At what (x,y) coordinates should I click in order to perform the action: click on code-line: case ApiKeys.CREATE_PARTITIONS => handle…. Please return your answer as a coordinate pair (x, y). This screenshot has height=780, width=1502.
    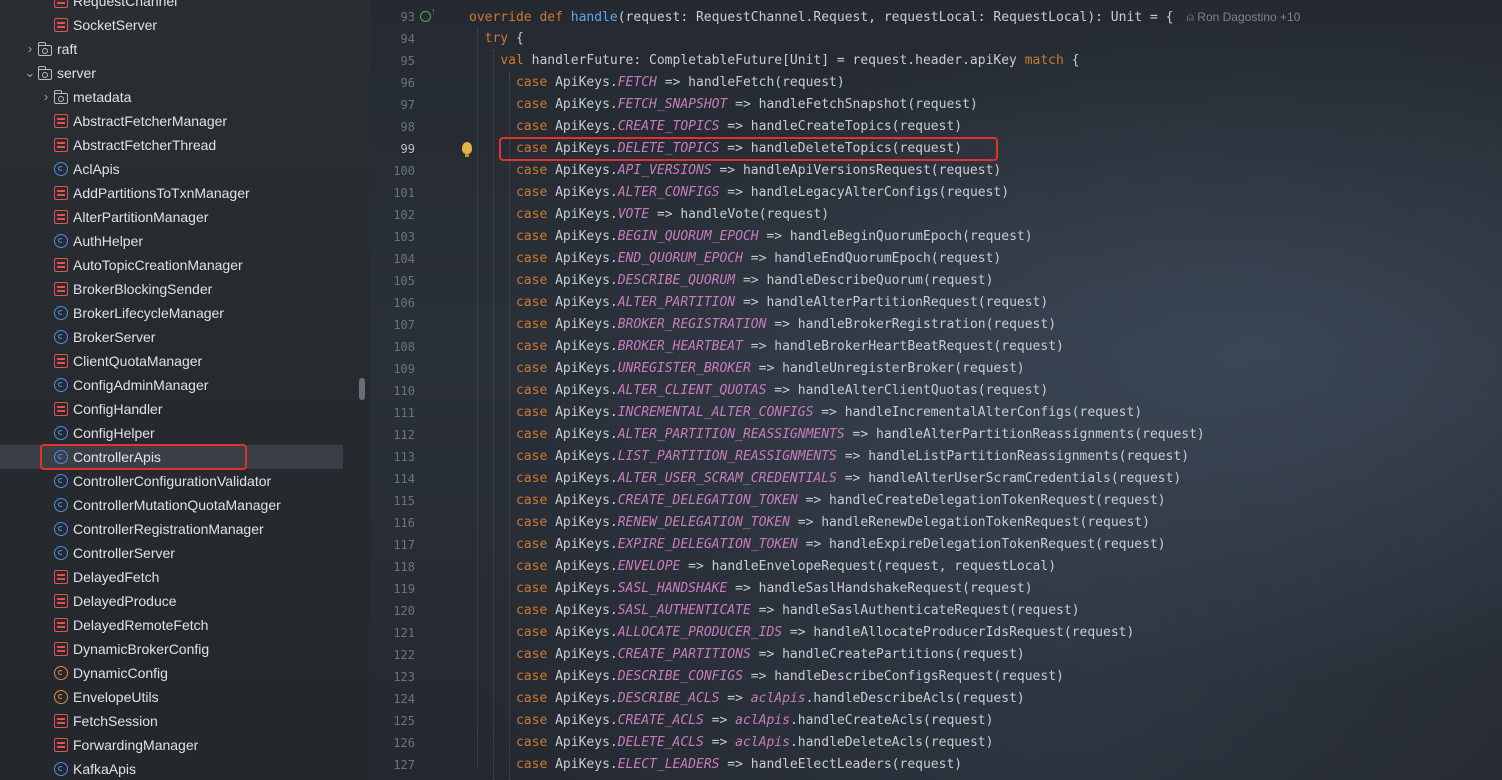
    Looking at the image, I should click on (747, 655).